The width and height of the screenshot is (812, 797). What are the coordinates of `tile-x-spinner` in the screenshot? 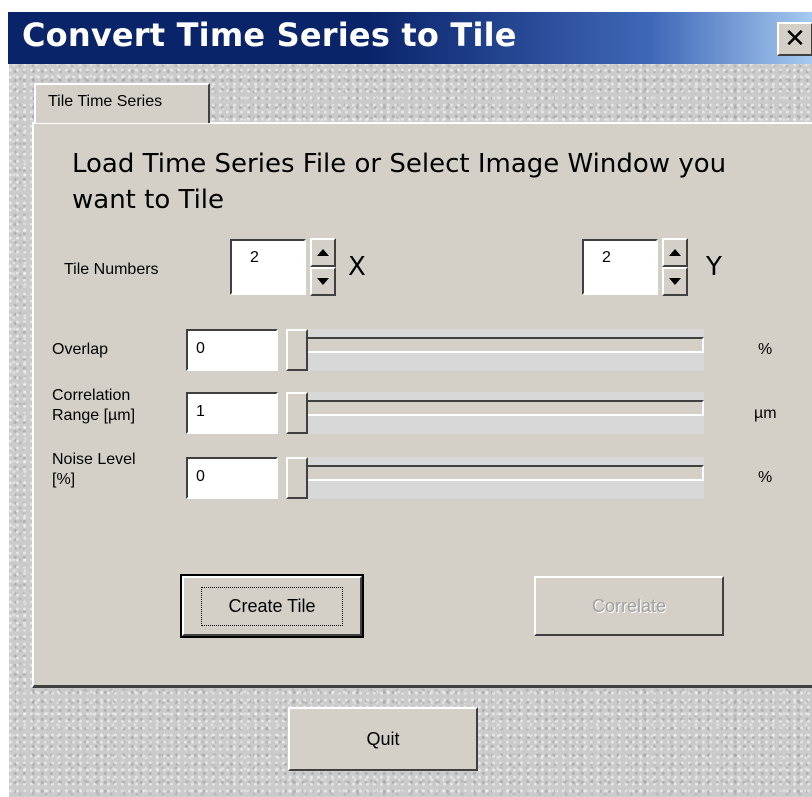 It's located at (323, 267).